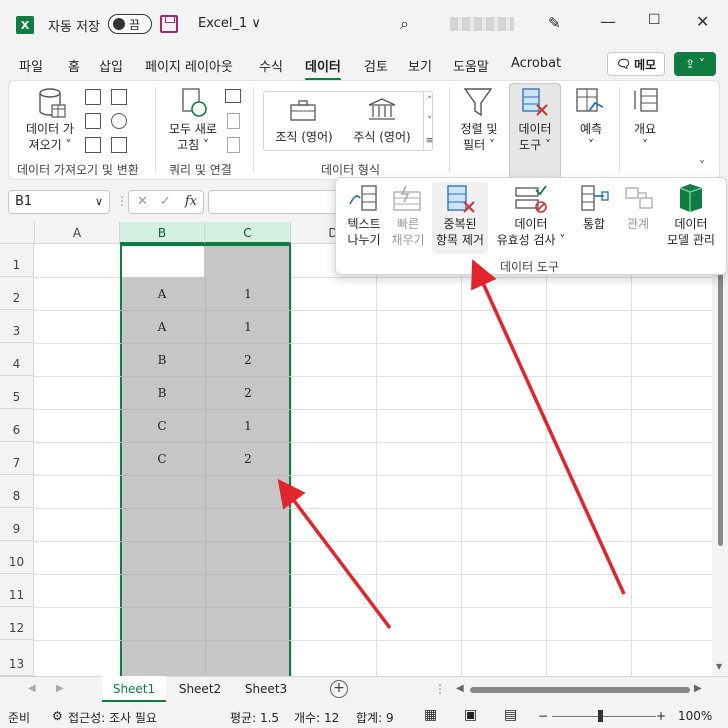 This screenshot has width=728, height=728. I want to click on flash-fill-button: 빠른 채우기, so click(408, 232).